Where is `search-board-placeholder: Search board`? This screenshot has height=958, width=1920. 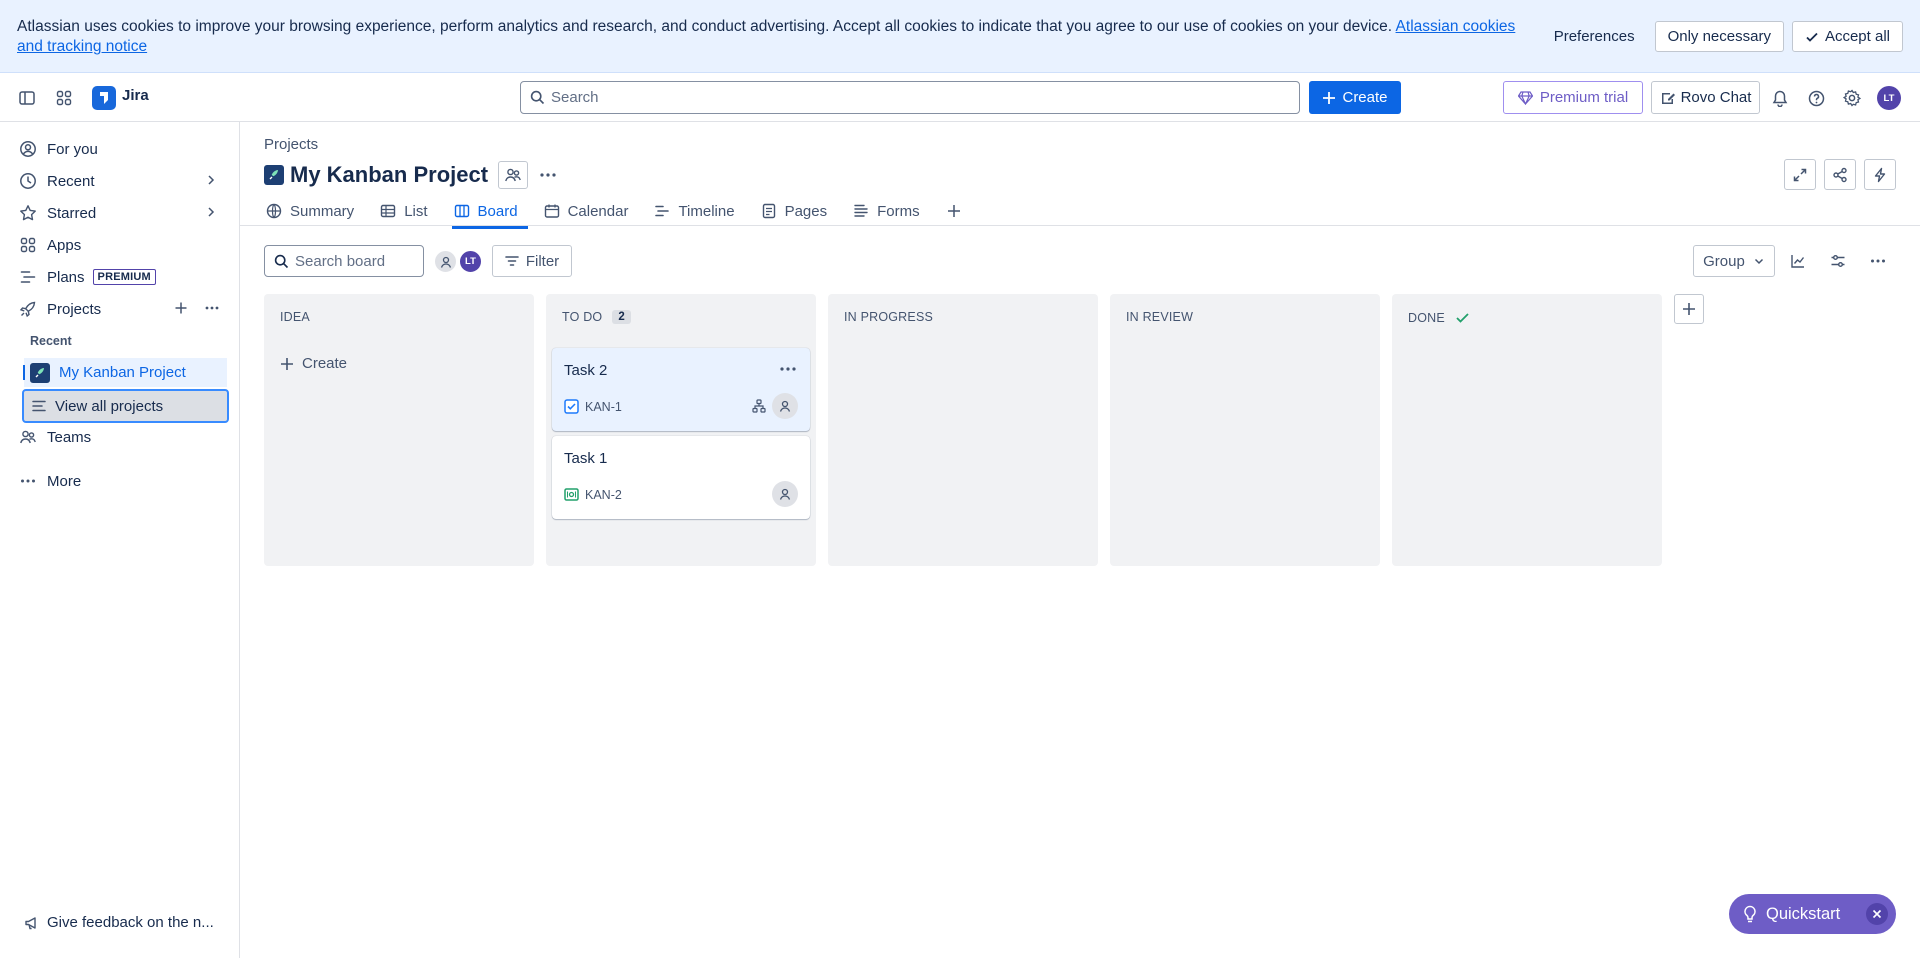 search-board-placeholder: Search board is located at coordinates (340, 261).